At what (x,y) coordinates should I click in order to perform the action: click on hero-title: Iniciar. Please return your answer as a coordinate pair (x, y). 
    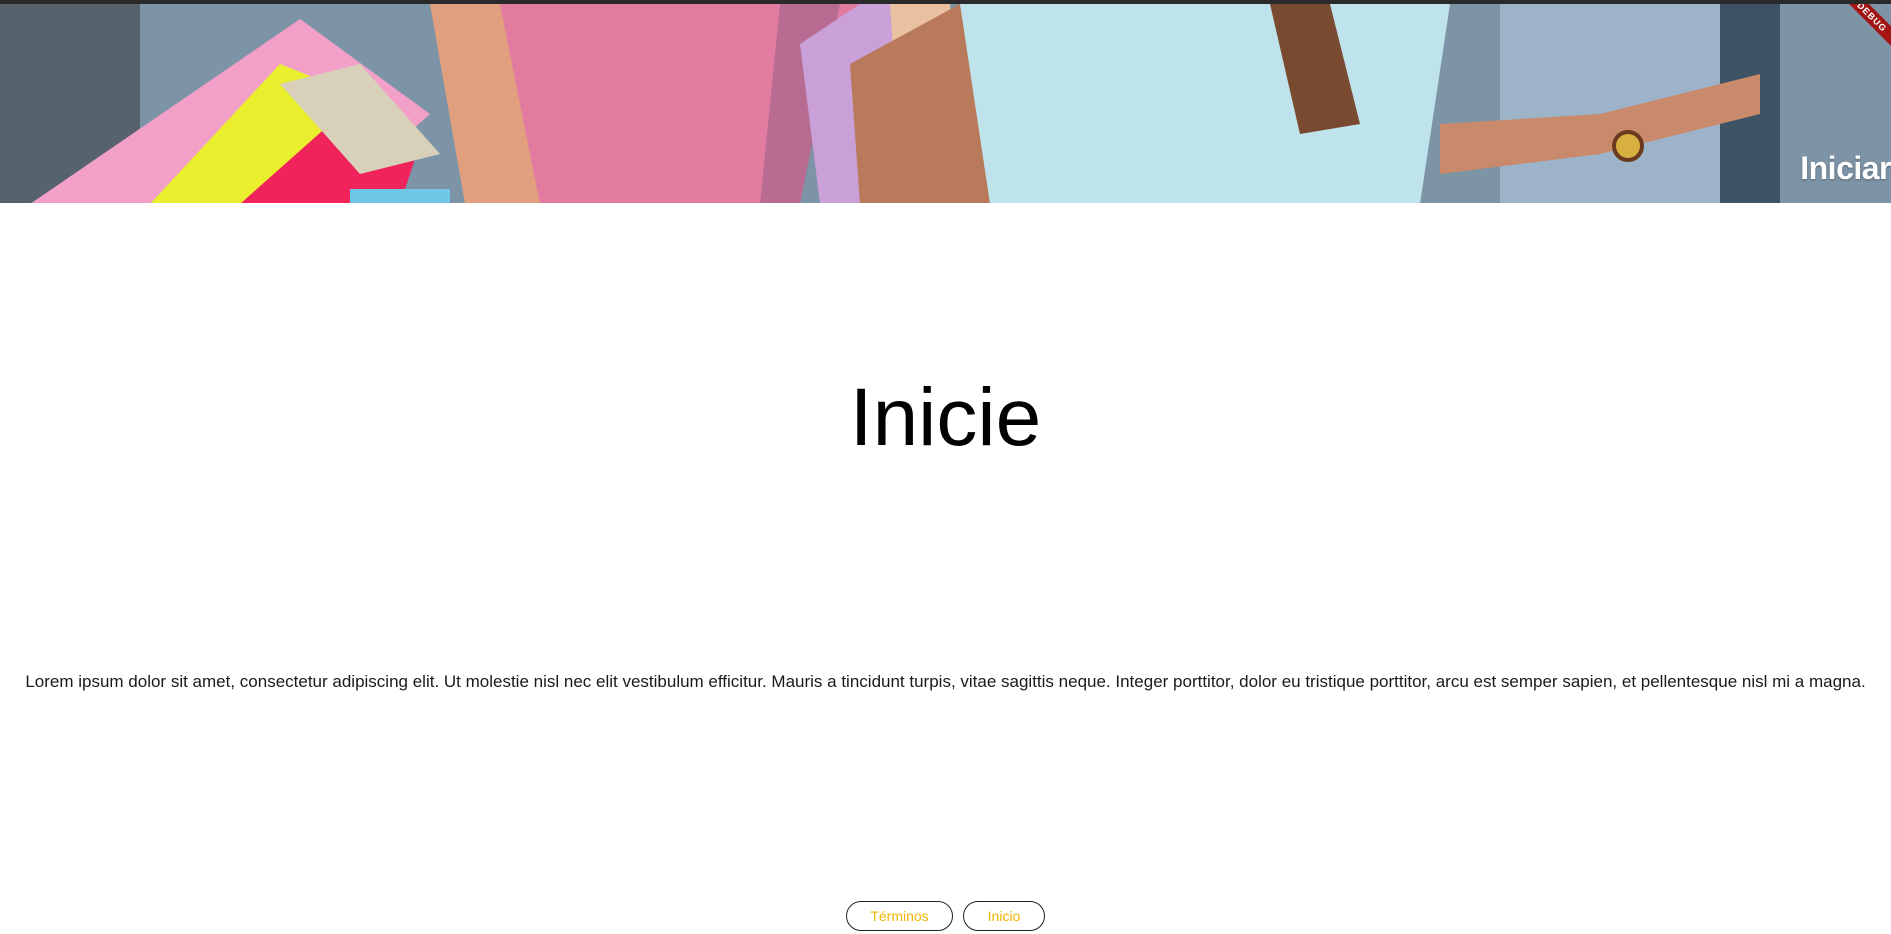
    Looking at the image, I should click on (1845, 168).